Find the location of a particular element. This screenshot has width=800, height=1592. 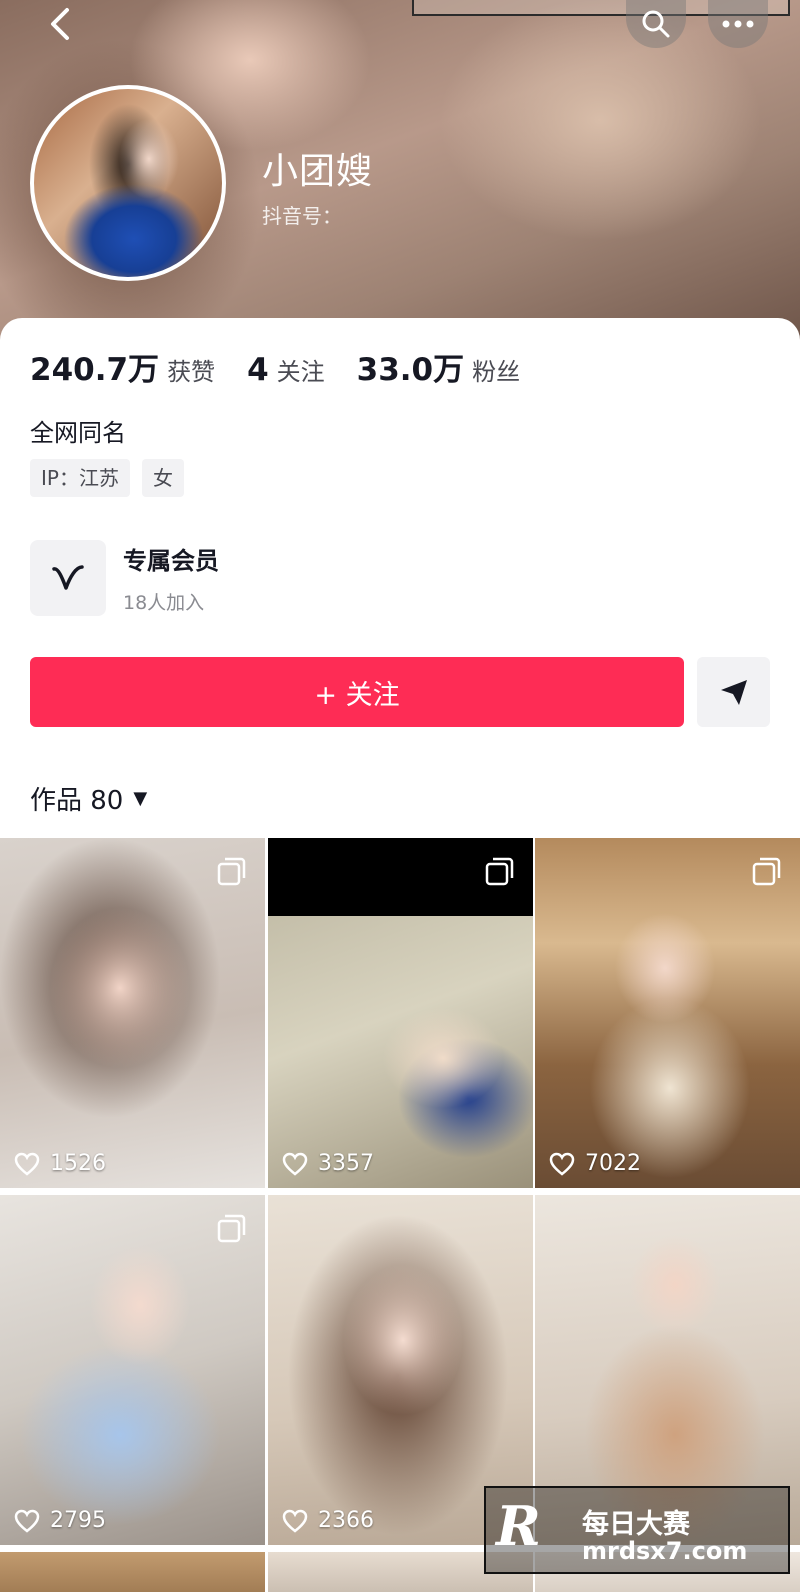

membership-subtitle: 18人加入 is located at coordinates (164, 603).